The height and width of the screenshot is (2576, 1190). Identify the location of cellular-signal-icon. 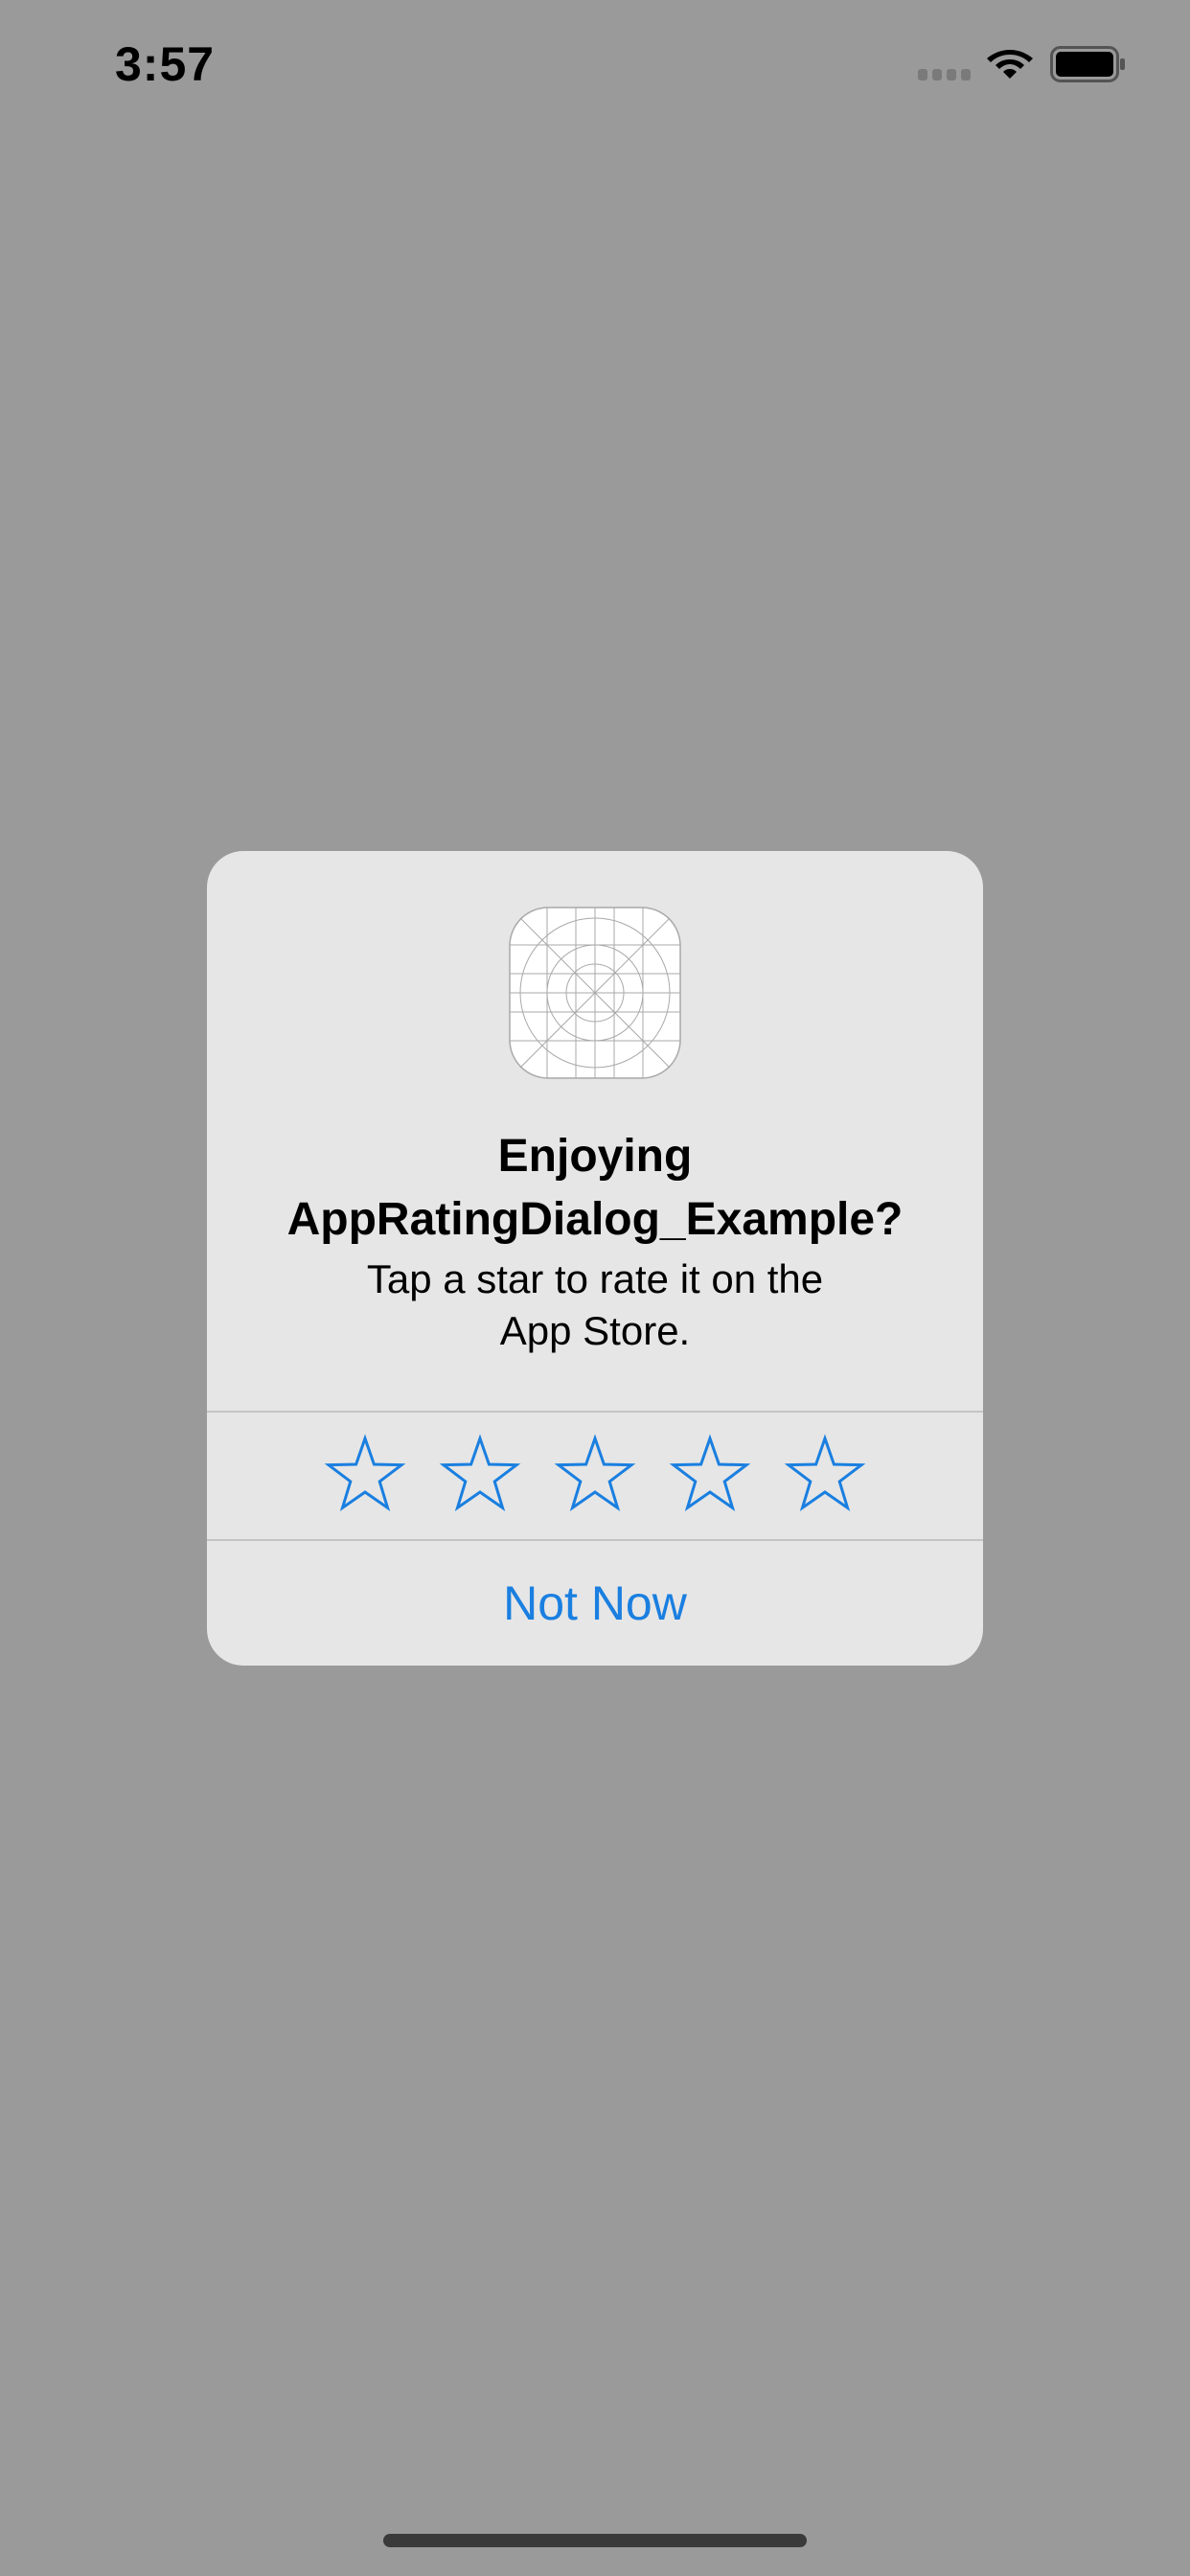
(945, 74).